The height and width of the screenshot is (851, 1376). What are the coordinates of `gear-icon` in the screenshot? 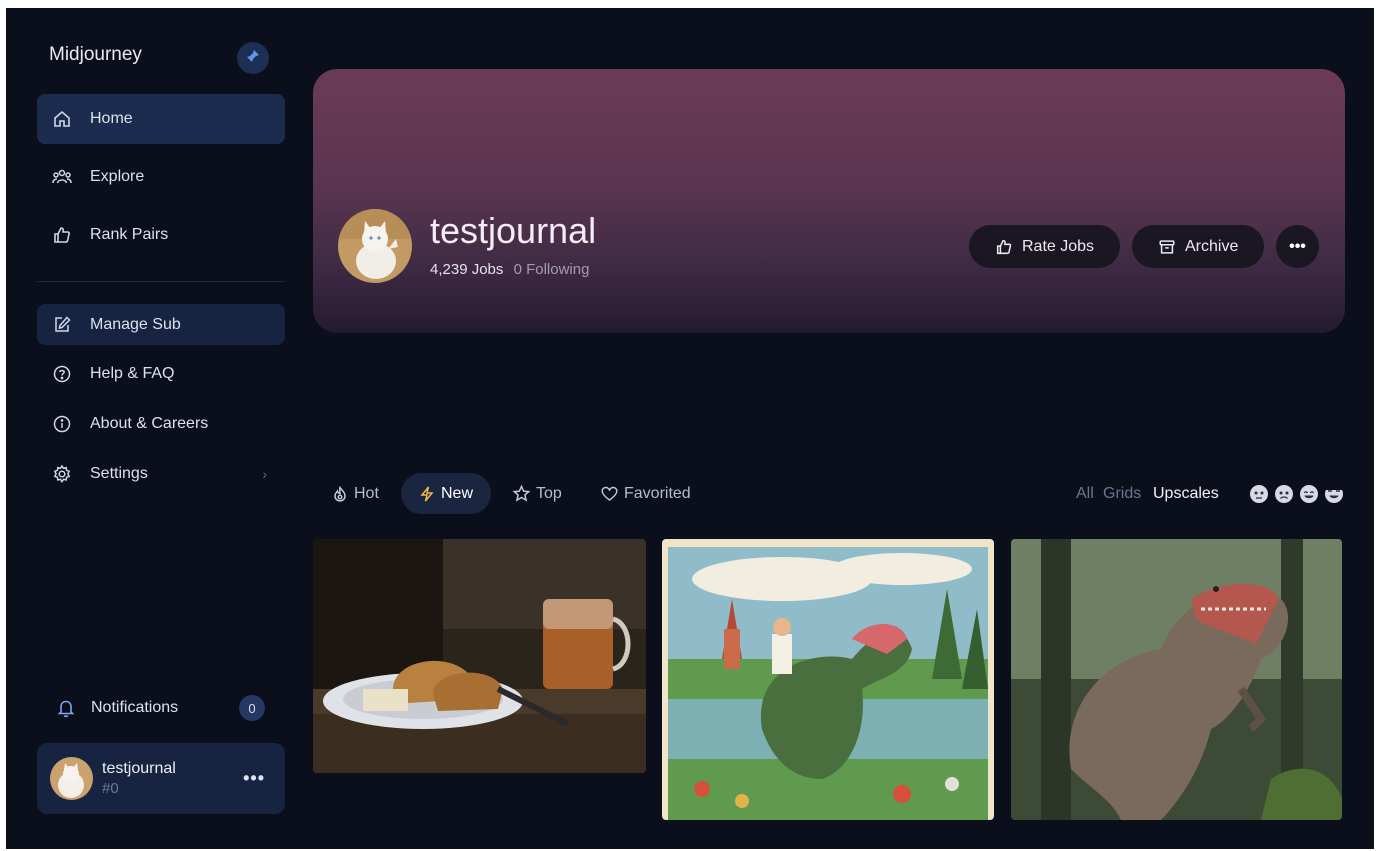 It's located at (62, 474).